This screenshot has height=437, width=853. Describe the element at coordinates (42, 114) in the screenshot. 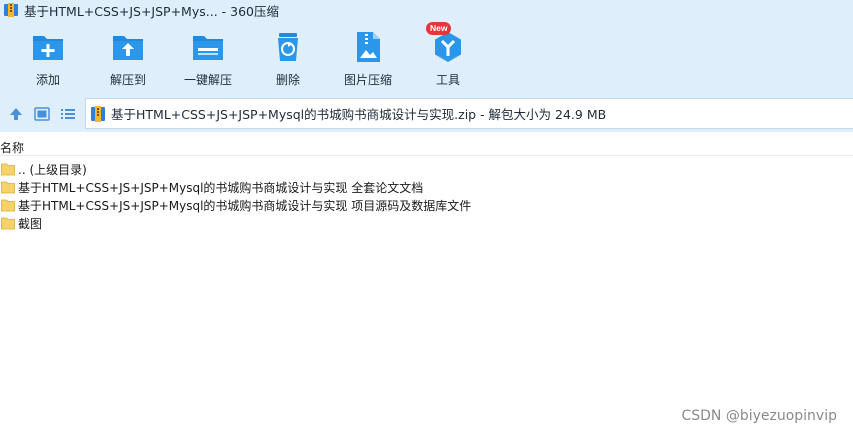

I see `thumbnail-view-icon` at that location.